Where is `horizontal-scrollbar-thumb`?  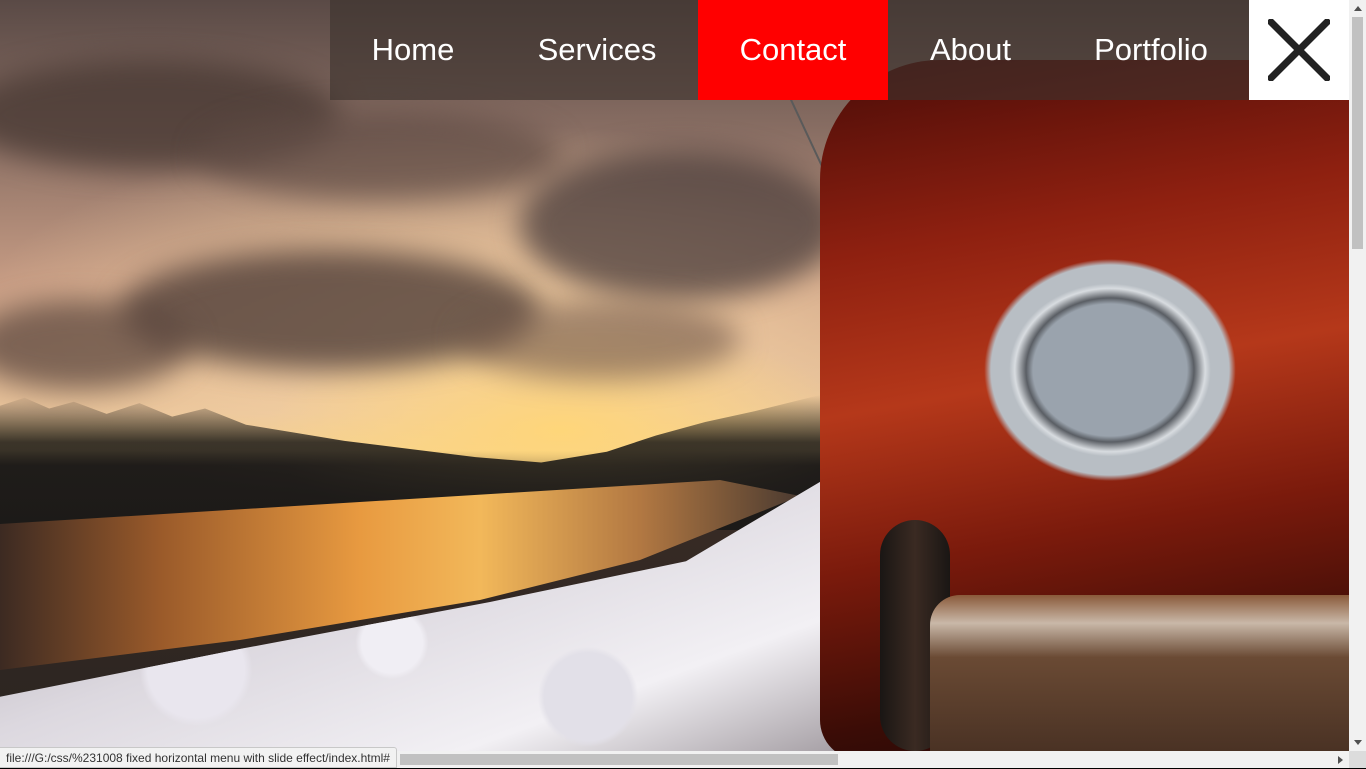
horizontal-scrollbar-thumb is located at coordinates (619, 759).